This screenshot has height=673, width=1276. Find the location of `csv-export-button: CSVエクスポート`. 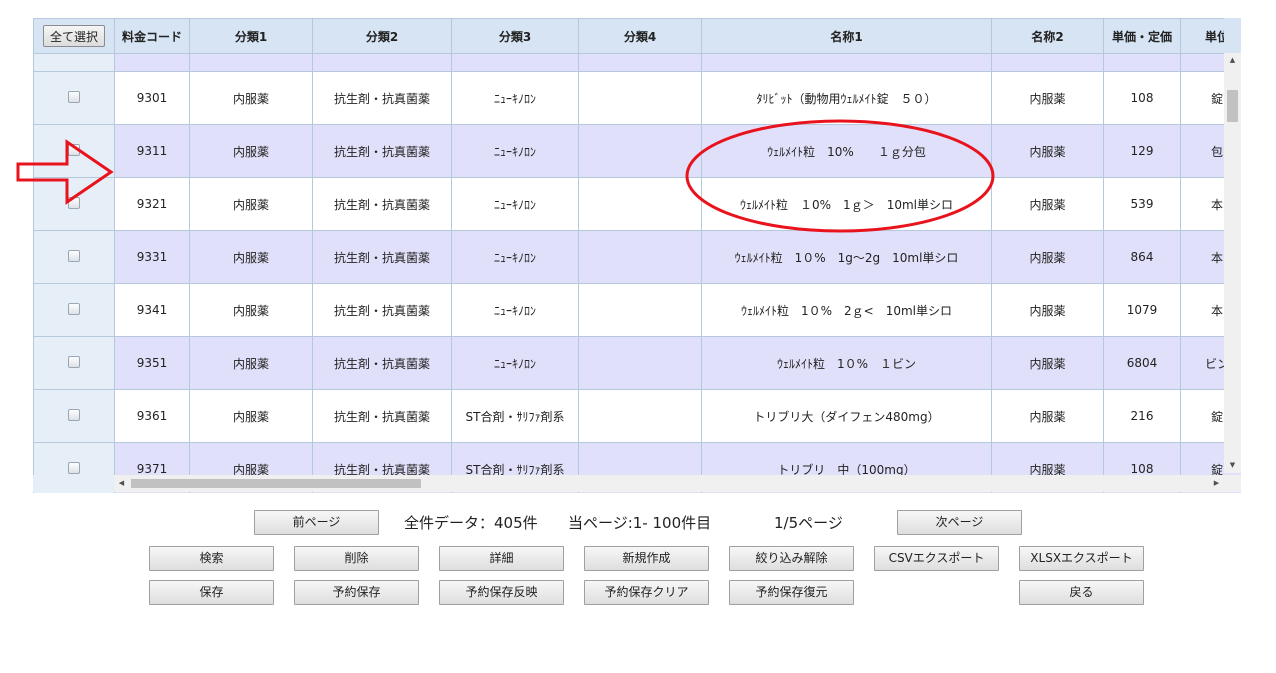

csv-export-button: CSVエクスポート is located at coordinates (936, 558).